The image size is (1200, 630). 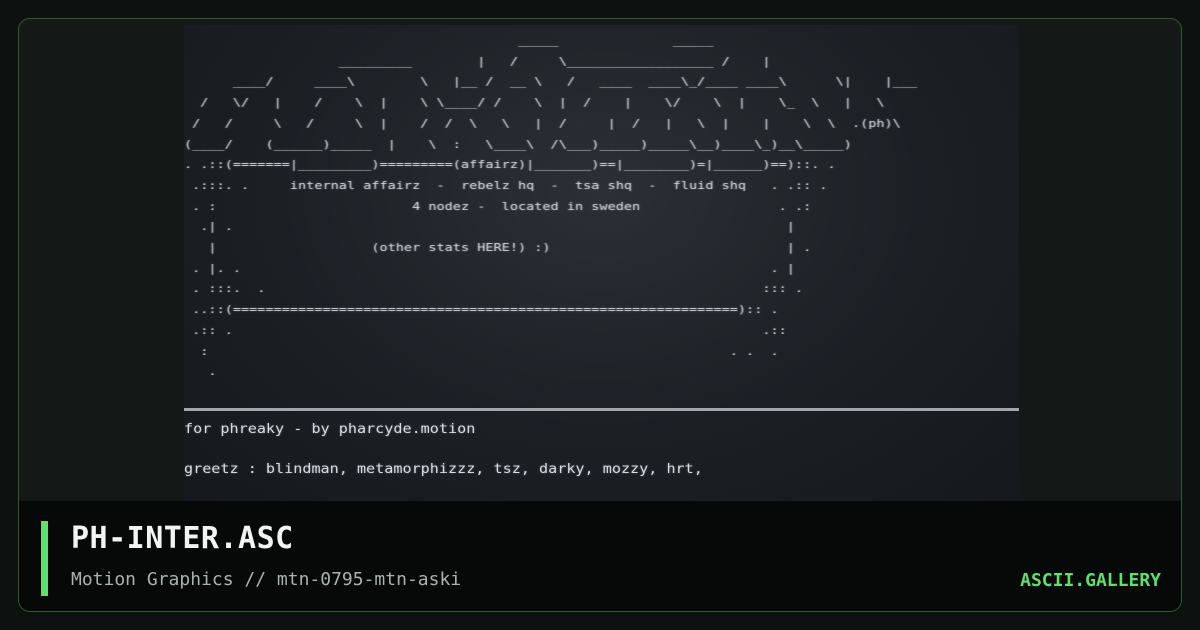 What do you see at coordinates (477, 61) in the screenshot?
I see `ascii-art-line: _________ | / \__________________ / |` at bounding box center [477, 61].